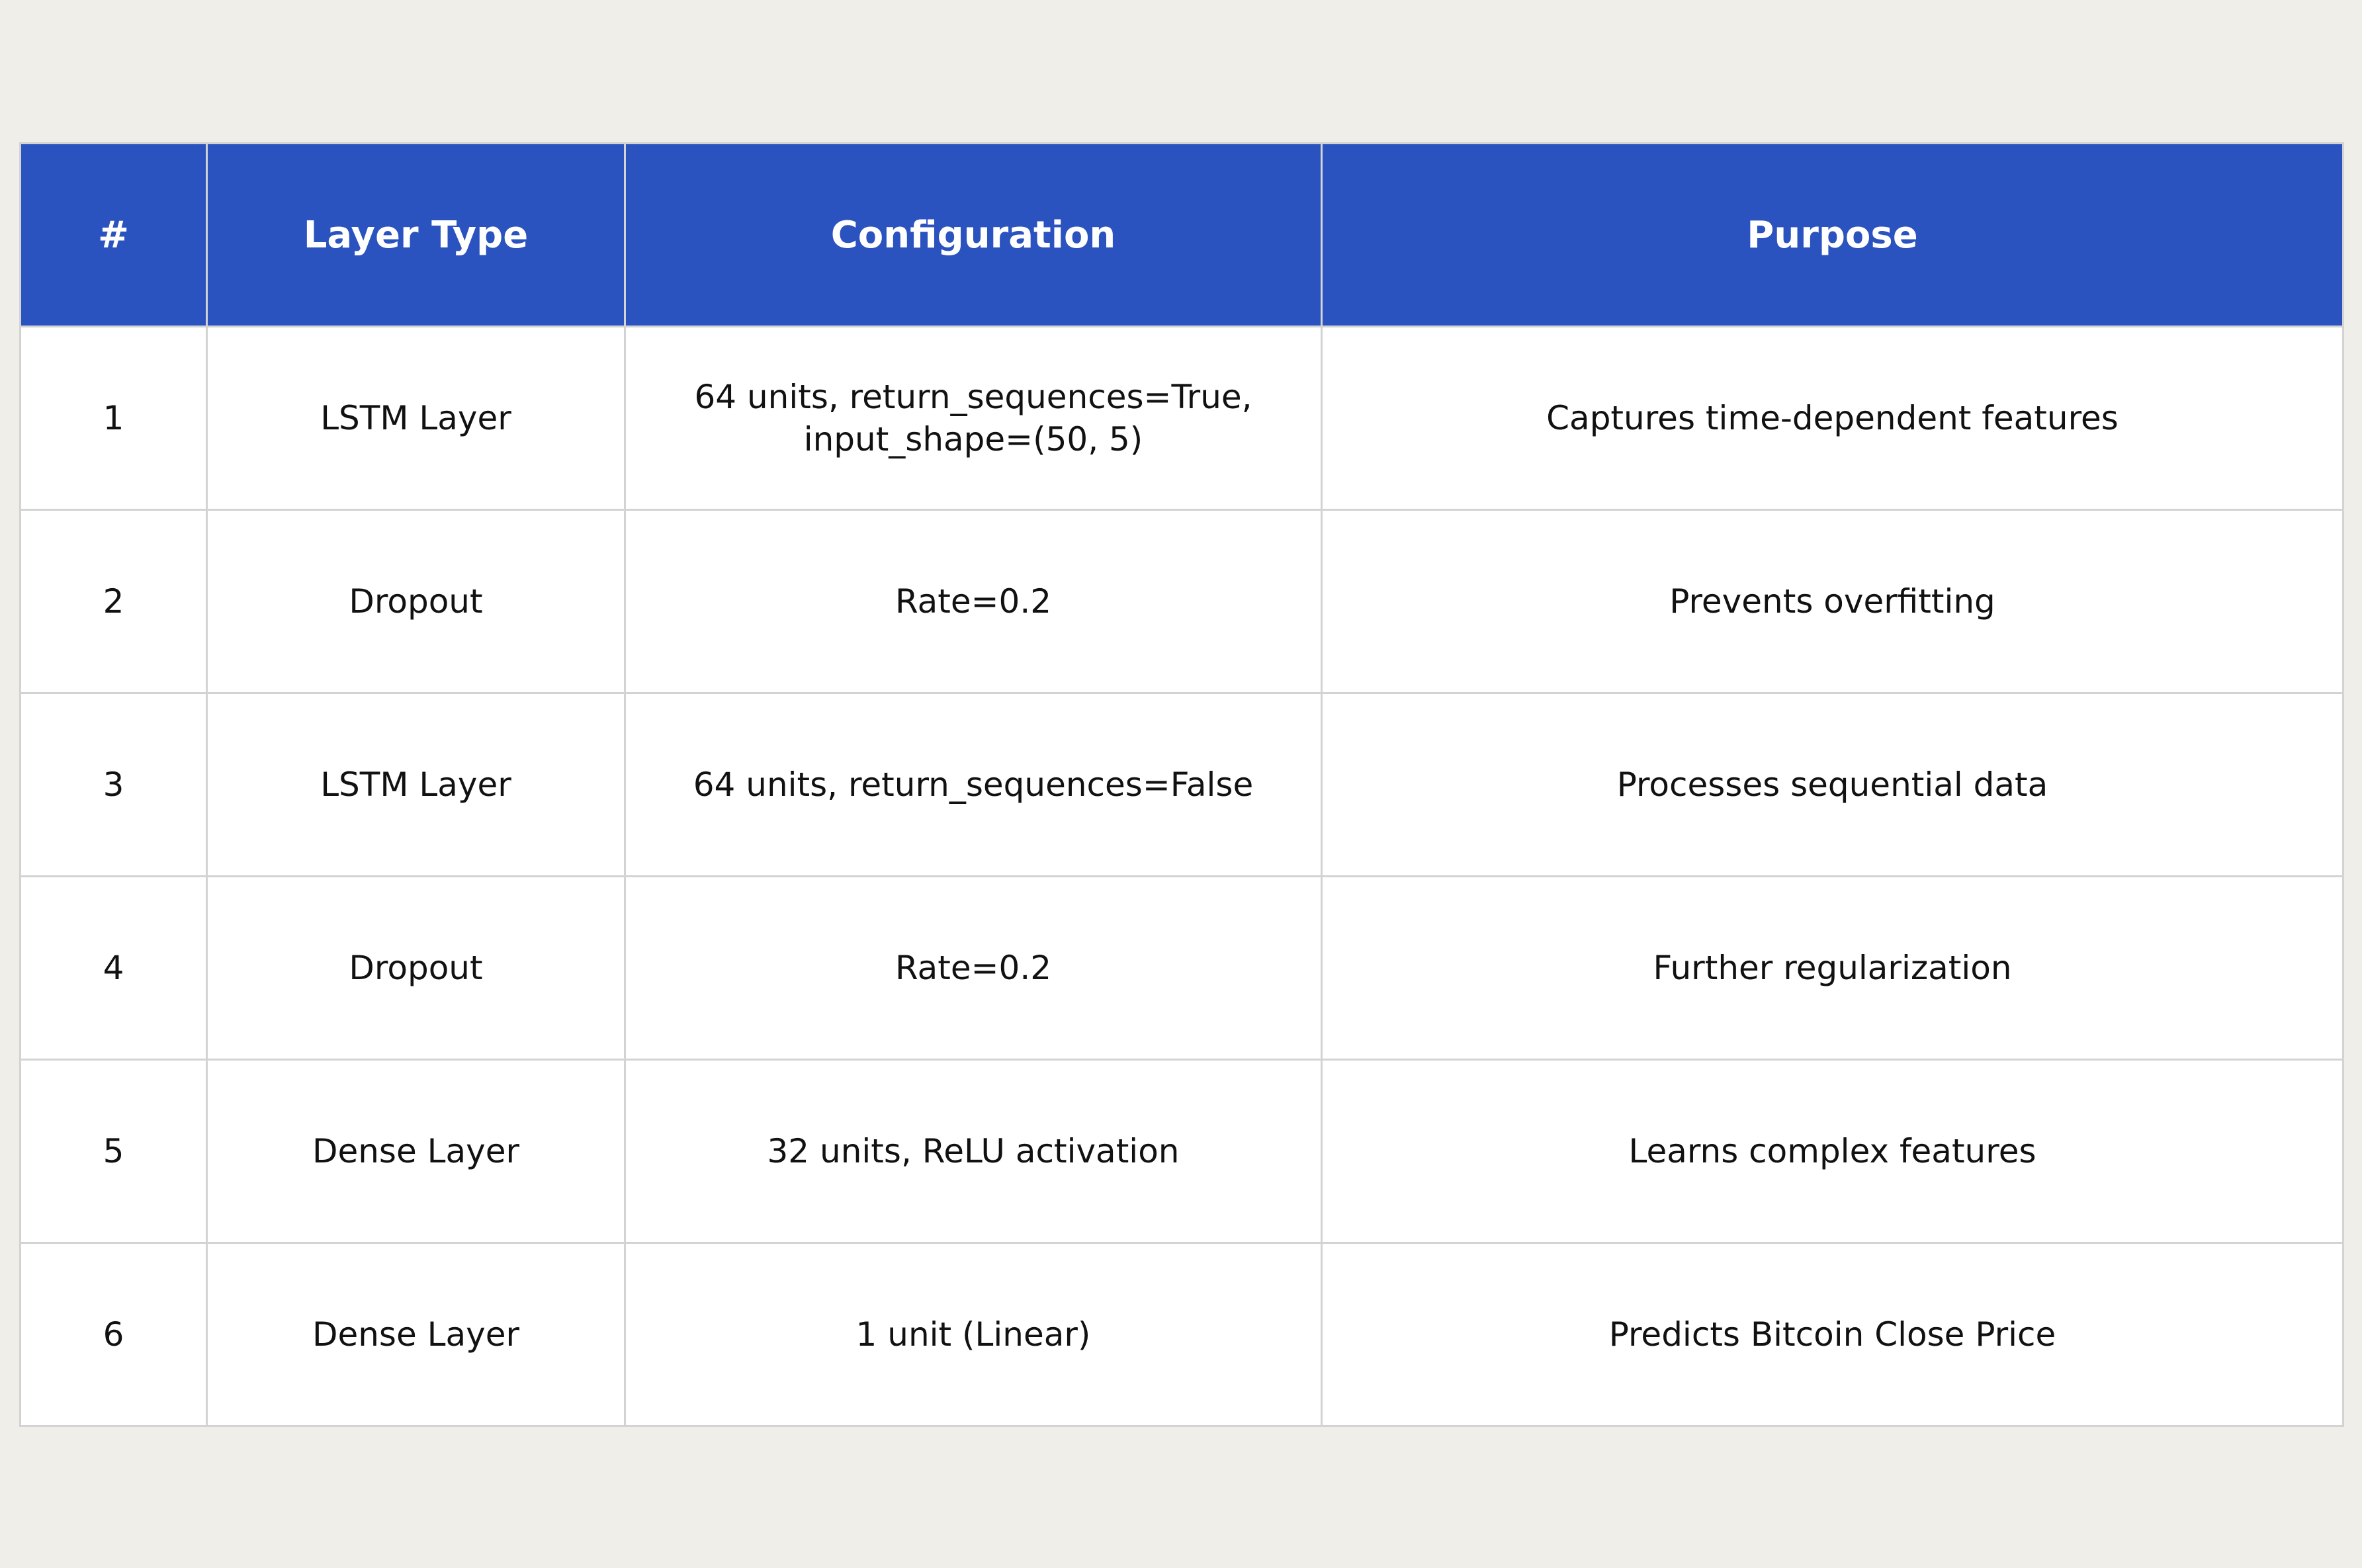  I want to click on cell-purpose: Prevents overfitting, so click(1832, 601).